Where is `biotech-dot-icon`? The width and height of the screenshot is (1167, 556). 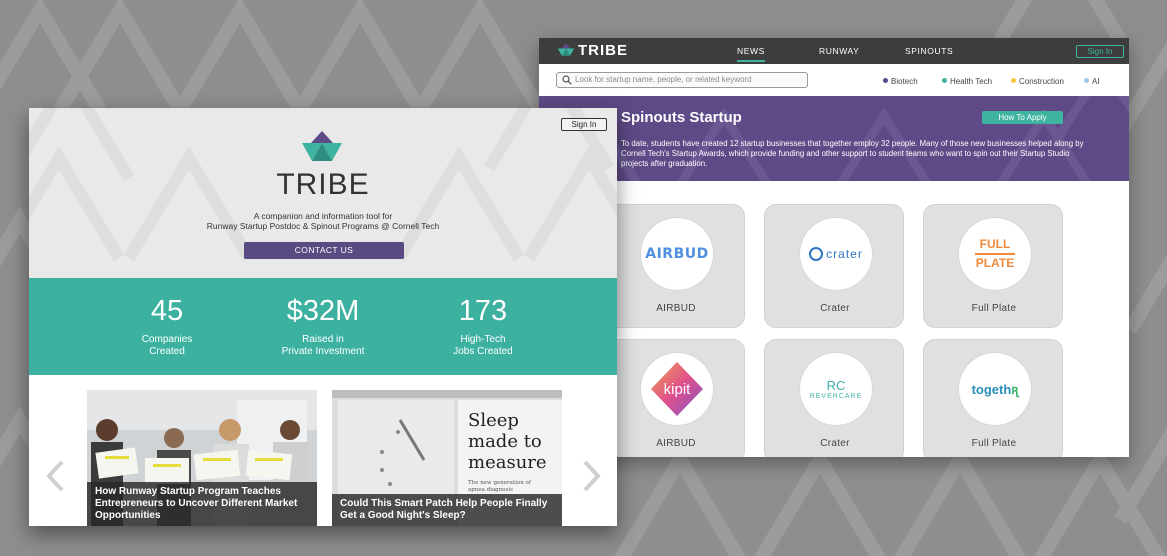 biotech-dot-icon is located at coordinates (885, 80).